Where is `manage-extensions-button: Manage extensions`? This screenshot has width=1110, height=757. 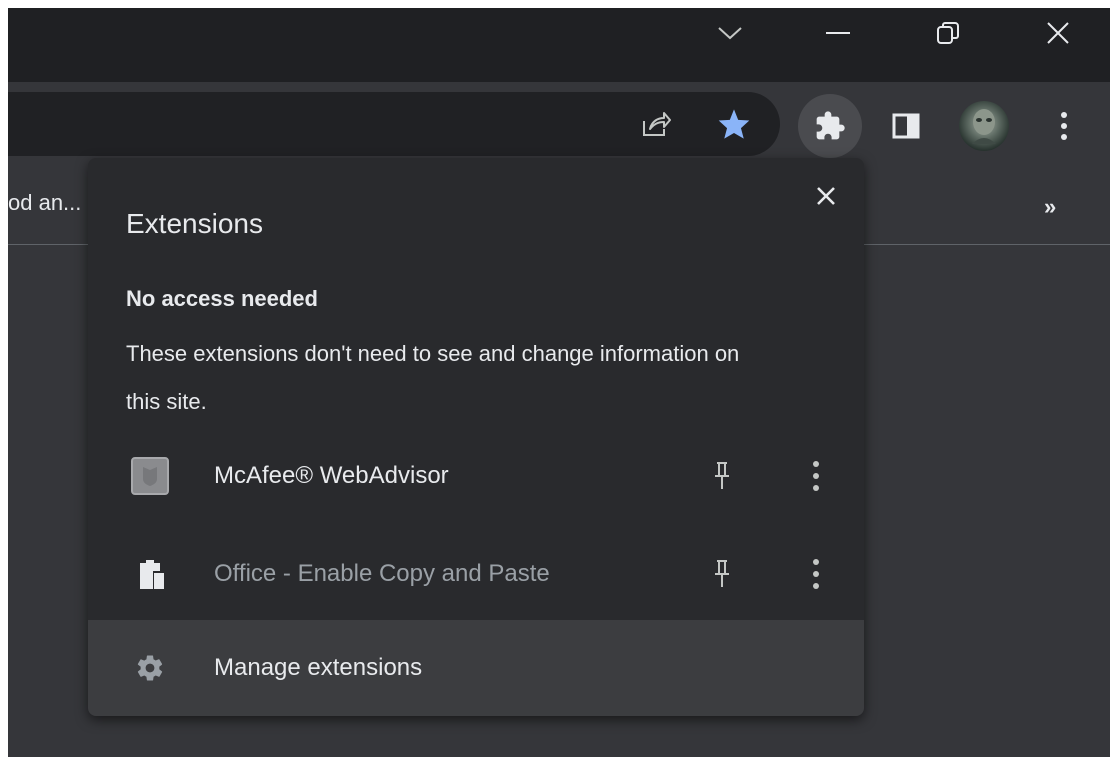 manage-extensions-button: Manage extensions is located at coordinates (476, 668).